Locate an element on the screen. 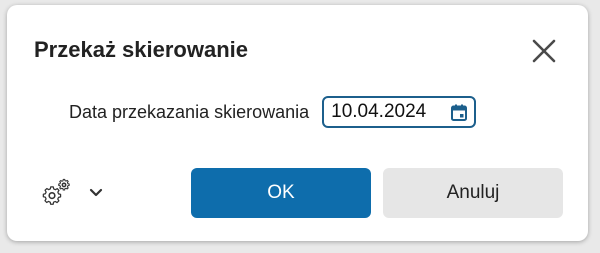 The image size is (600, 253). gear-icon is located at coordinates (56, 191).